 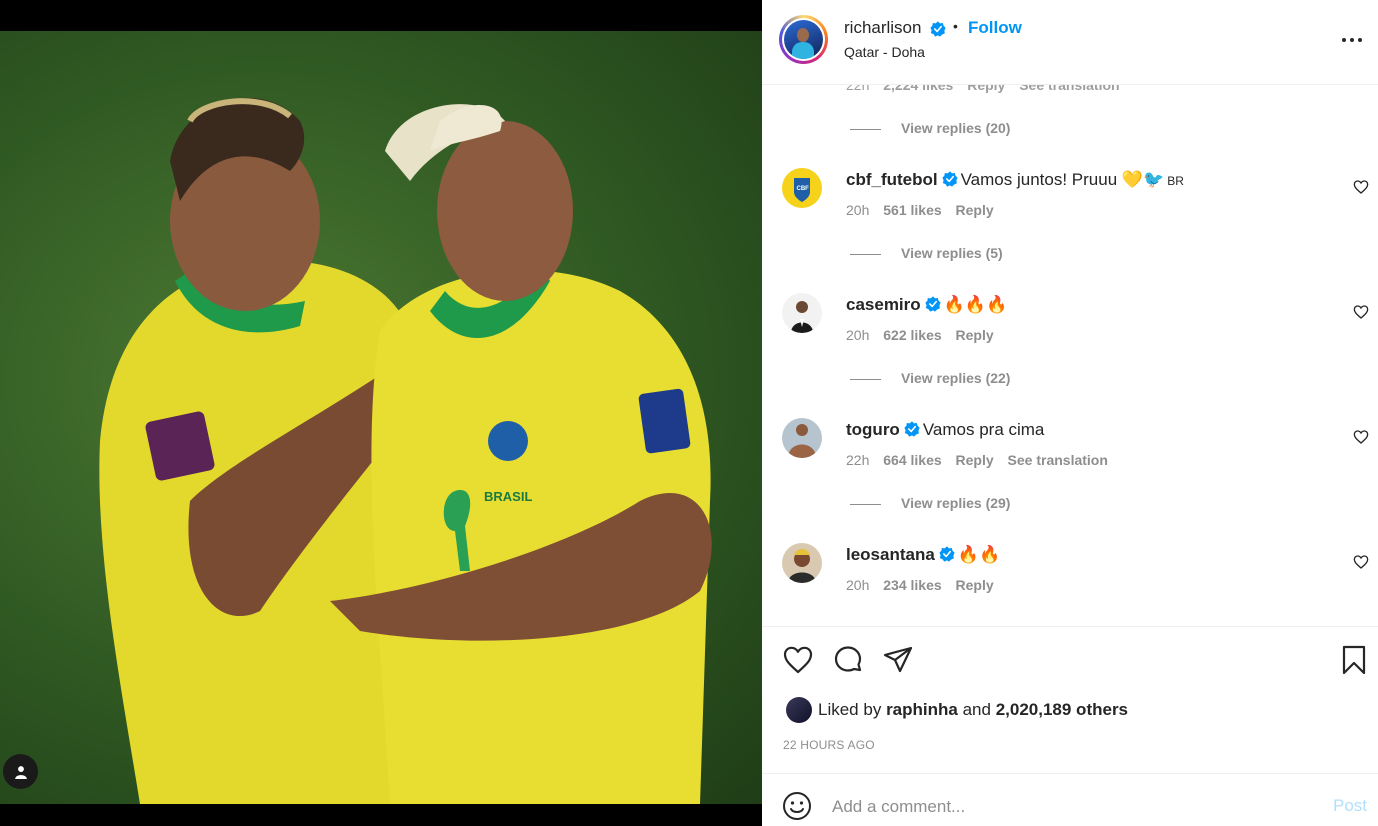 I want to click on liker-avatar, so click(x=799, y=710).